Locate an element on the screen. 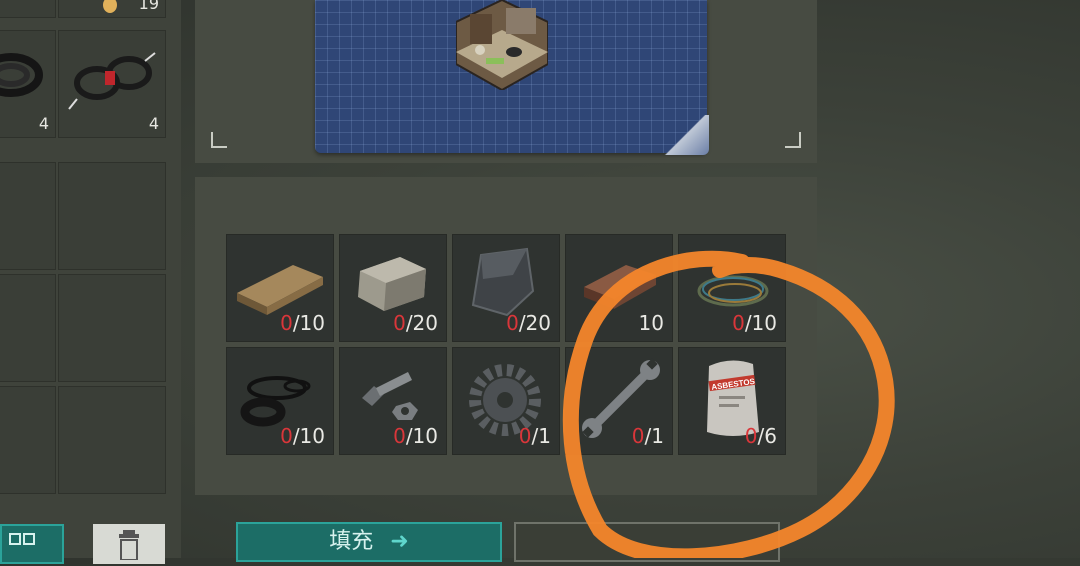 The image size is (1080, 566). requirement-slot-wires: 0/10 is located at coordinates (732, 288).